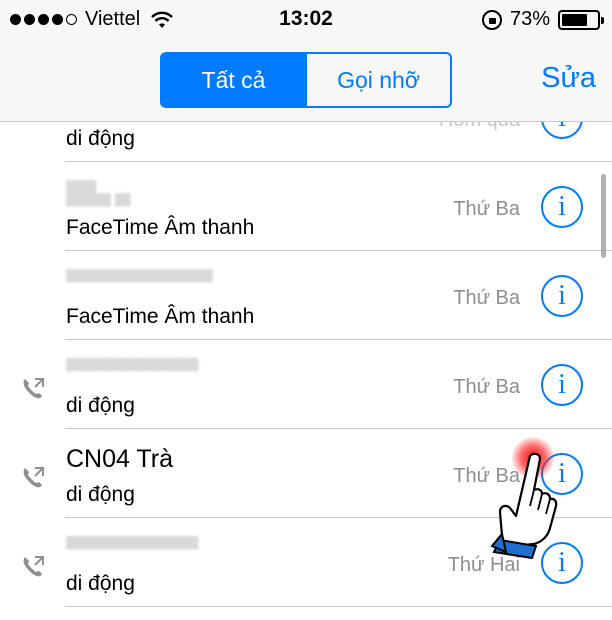  I want to click on status-right: 73%, so click(542, 19).